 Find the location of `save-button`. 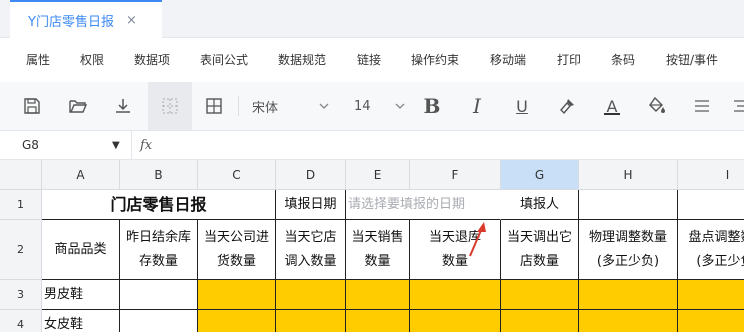

save-button is located at coordinates (32, 106).